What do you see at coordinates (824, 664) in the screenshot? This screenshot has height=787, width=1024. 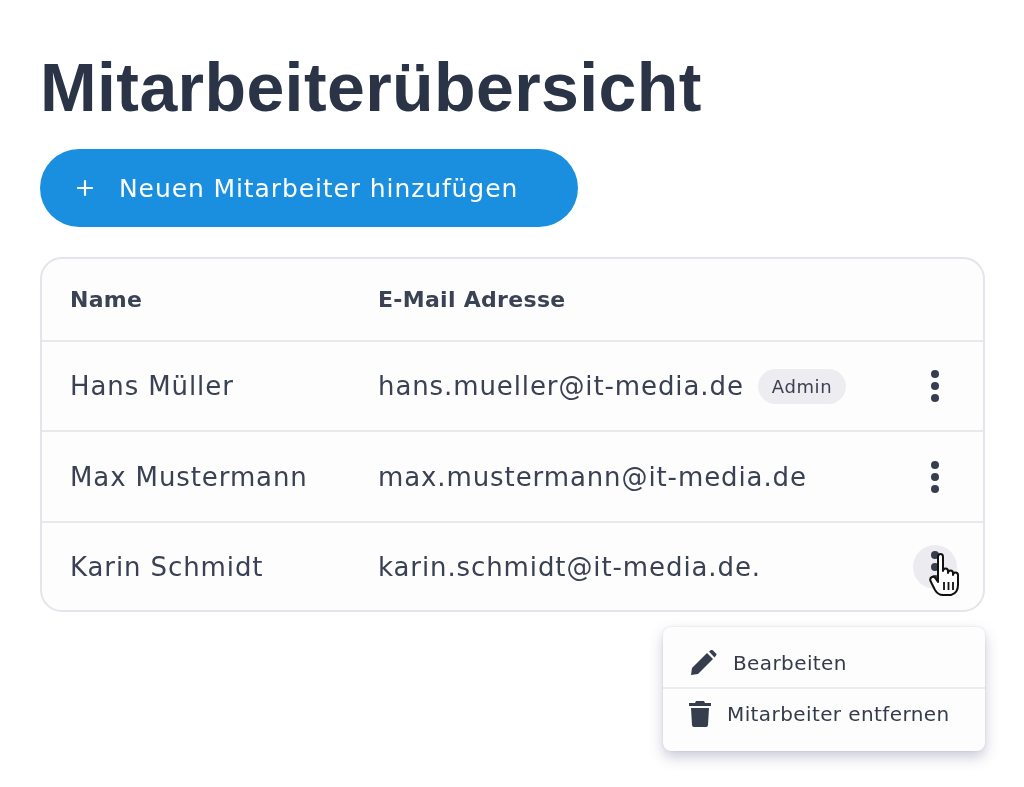 I see `menu-item: Bearbeiten` at bounding box center [824, 664].